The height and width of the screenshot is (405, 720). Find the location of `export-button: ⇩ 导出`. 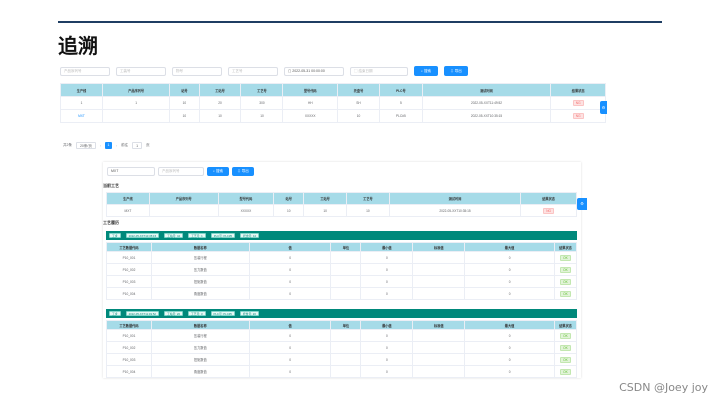

export-button: ⇩ 导出 is located at coordinates (456, 71).